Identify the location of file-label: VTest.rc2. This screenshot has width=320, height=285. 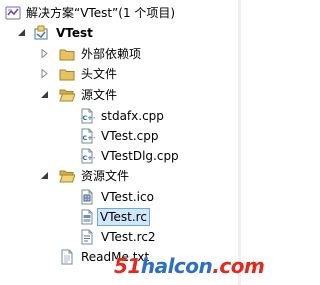
(128, 237).